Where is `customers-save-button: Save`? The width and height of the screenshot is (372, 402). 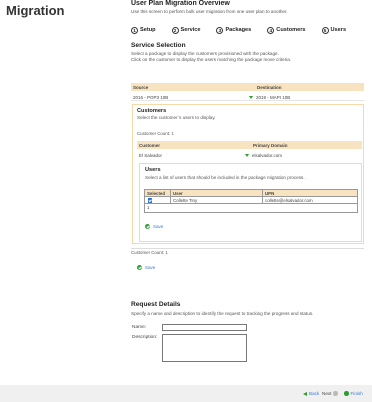 customers-save-button: Save is located at coordinates (146, 267).